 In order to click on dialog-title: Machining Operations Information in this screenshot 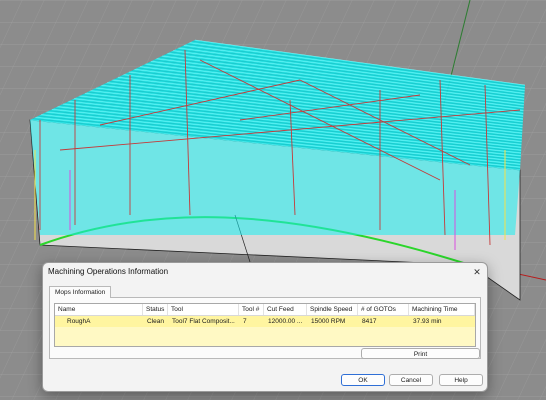, I will do `click(108, 271)`.